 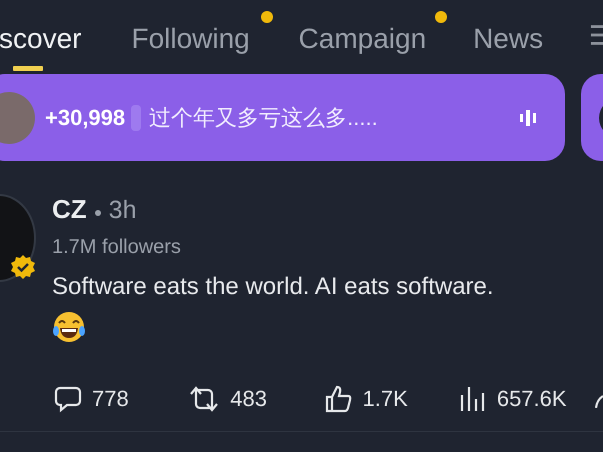 What do you see at coordinates (338, 399) in the screenshot?
I see `thumbs-up-icon` at bounding box center [338, 399].